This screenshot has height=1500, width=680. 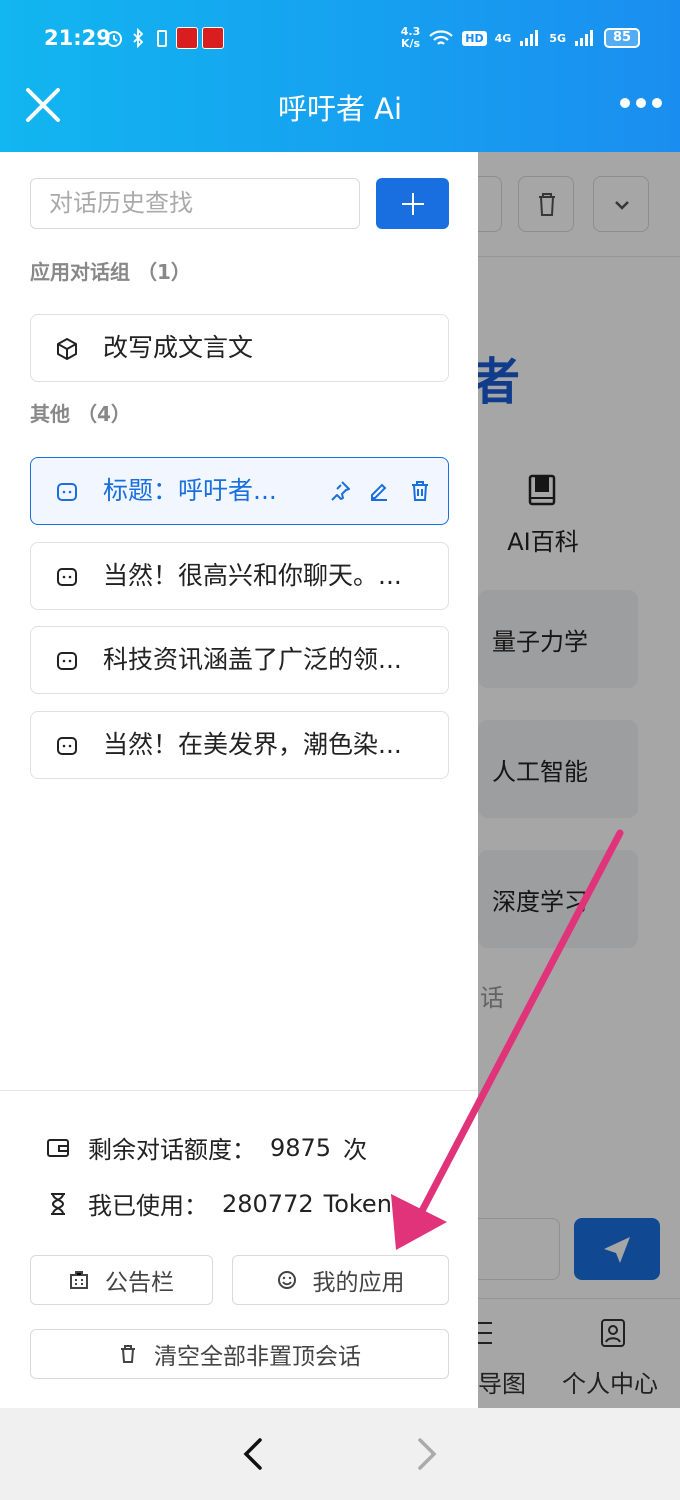 What do you see at coordinates (410, 37) in the screenshot?
I see `net-speed: 4.3 K/s` at bounding box center [410, 37].